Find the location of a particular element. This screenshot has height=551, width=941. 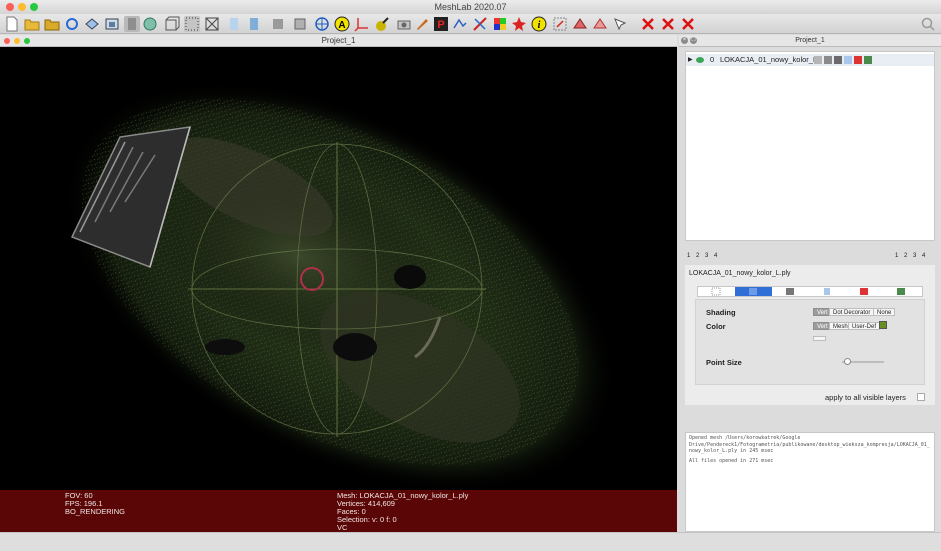

snapshot-icon is located at coordinates (112, 24).